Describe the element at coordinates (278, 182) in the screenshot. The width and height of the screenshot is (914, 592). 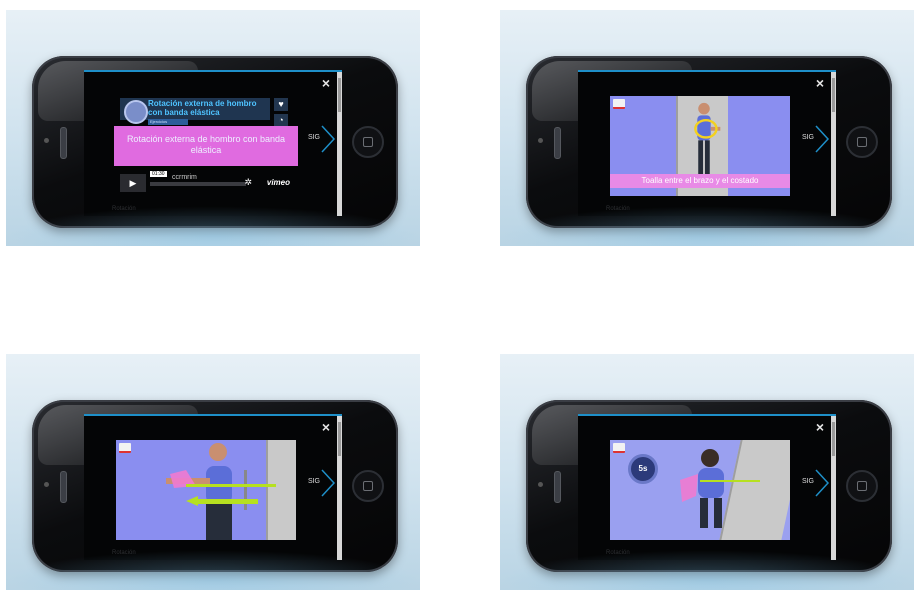
I see `vimeo-logo: vimeo` at that location.